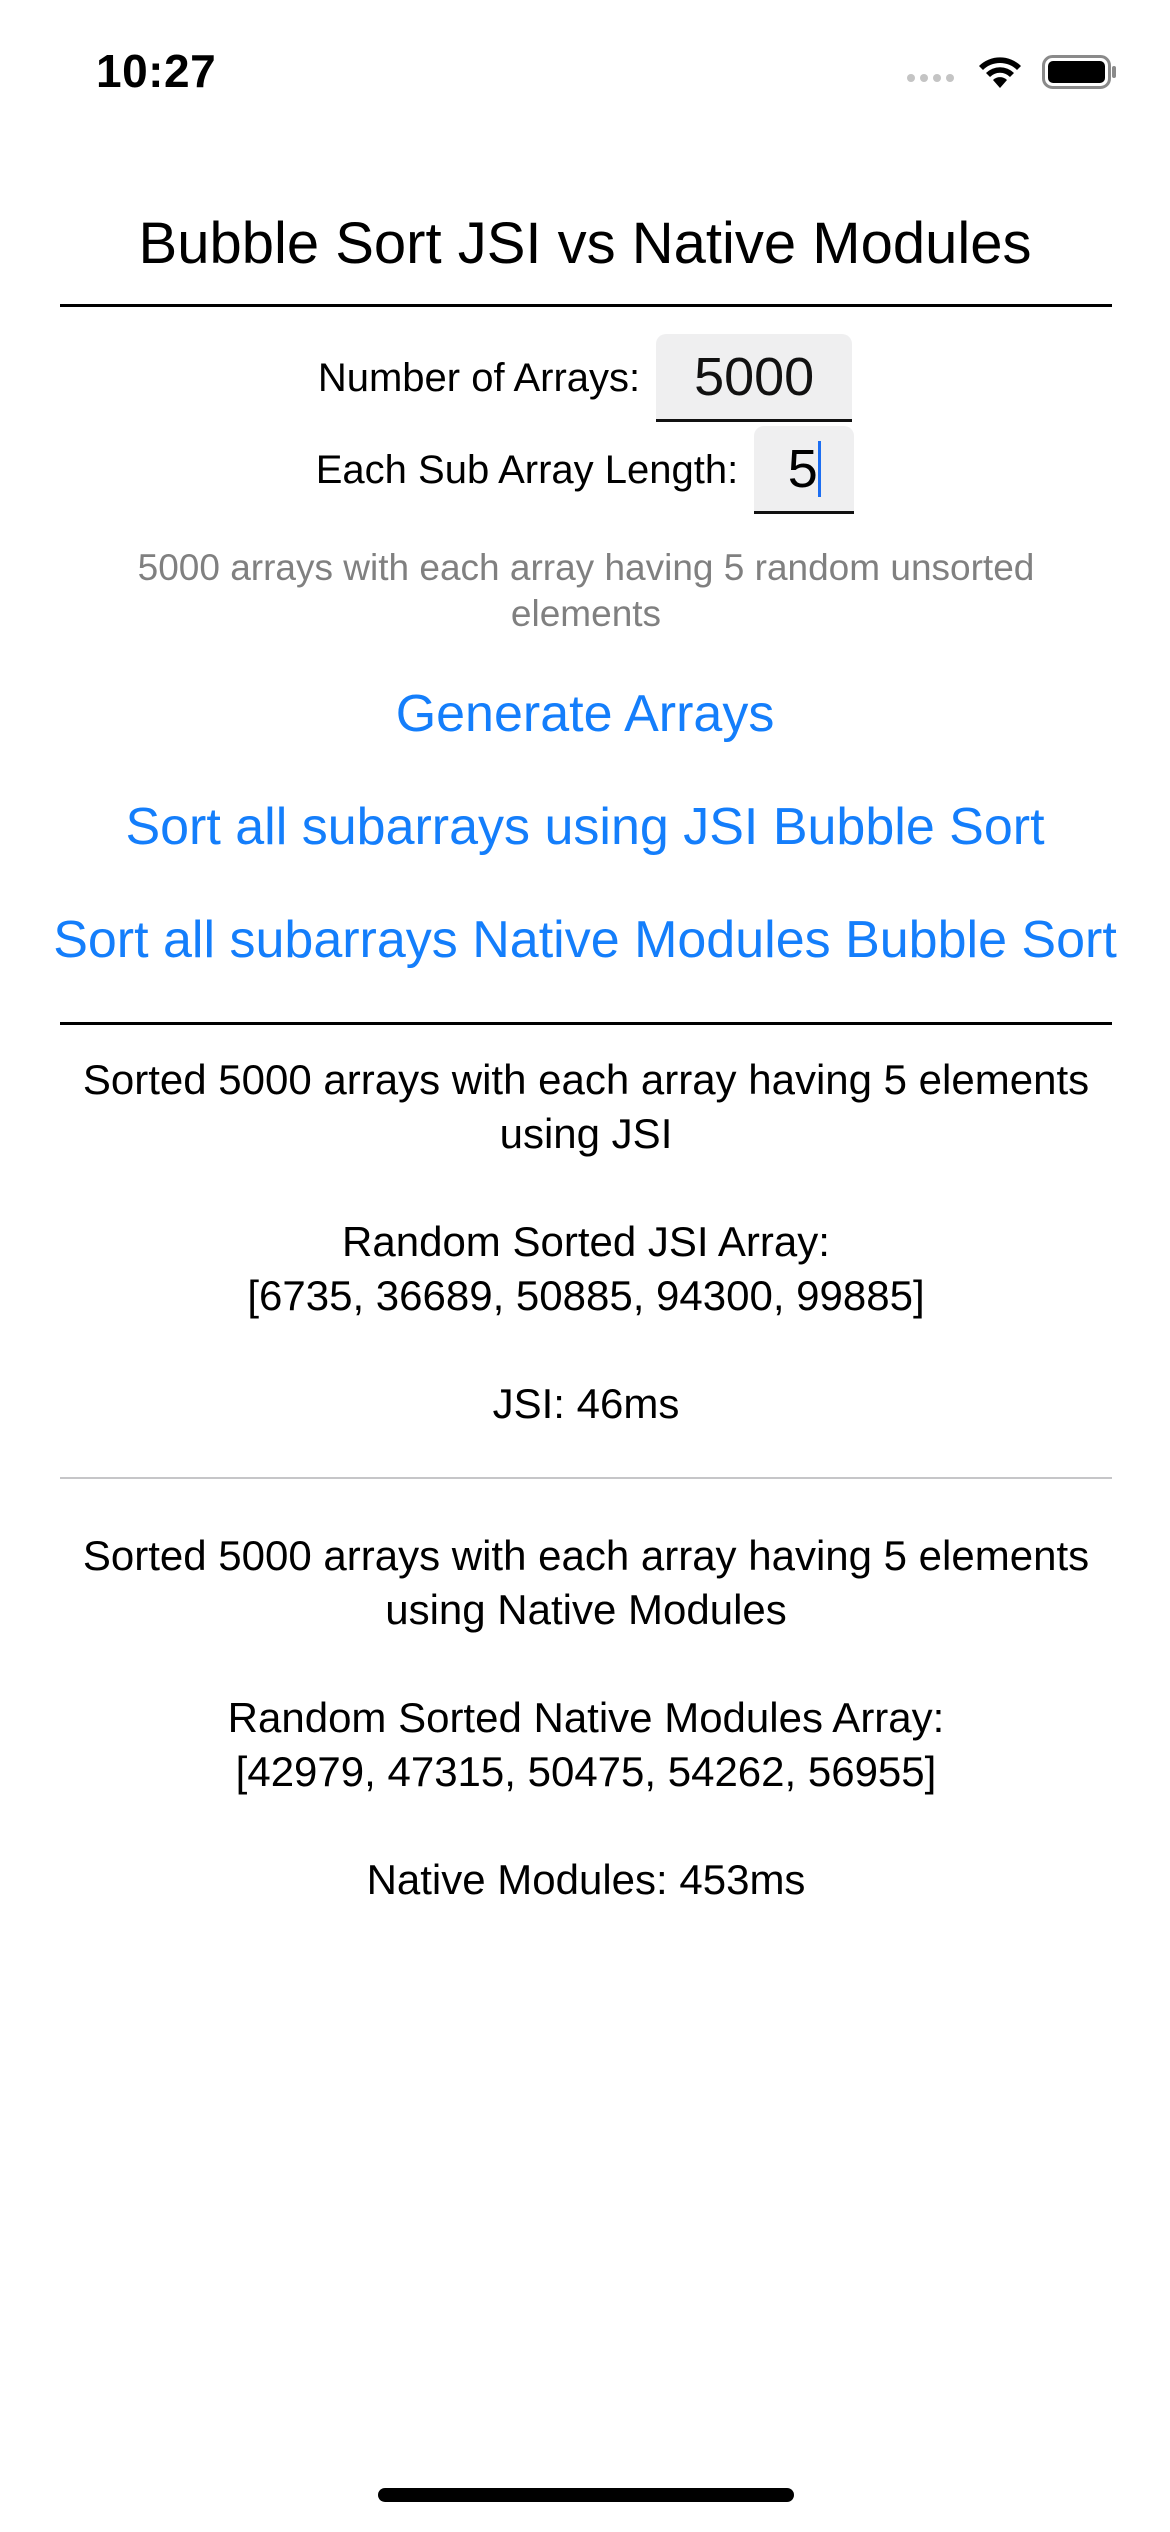 This screenshot has width=1170, height=2532. What do you see at coordinates (585, 827) in the screenshot?
I see `sort-jsi-button: Sort all subarrays using JSI Bubble Sort` at bounding box center [585, 827].